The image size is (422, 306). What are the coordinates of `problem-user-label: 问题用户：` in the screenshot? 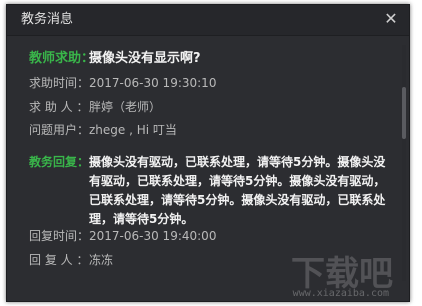 It's located at (59, 130).